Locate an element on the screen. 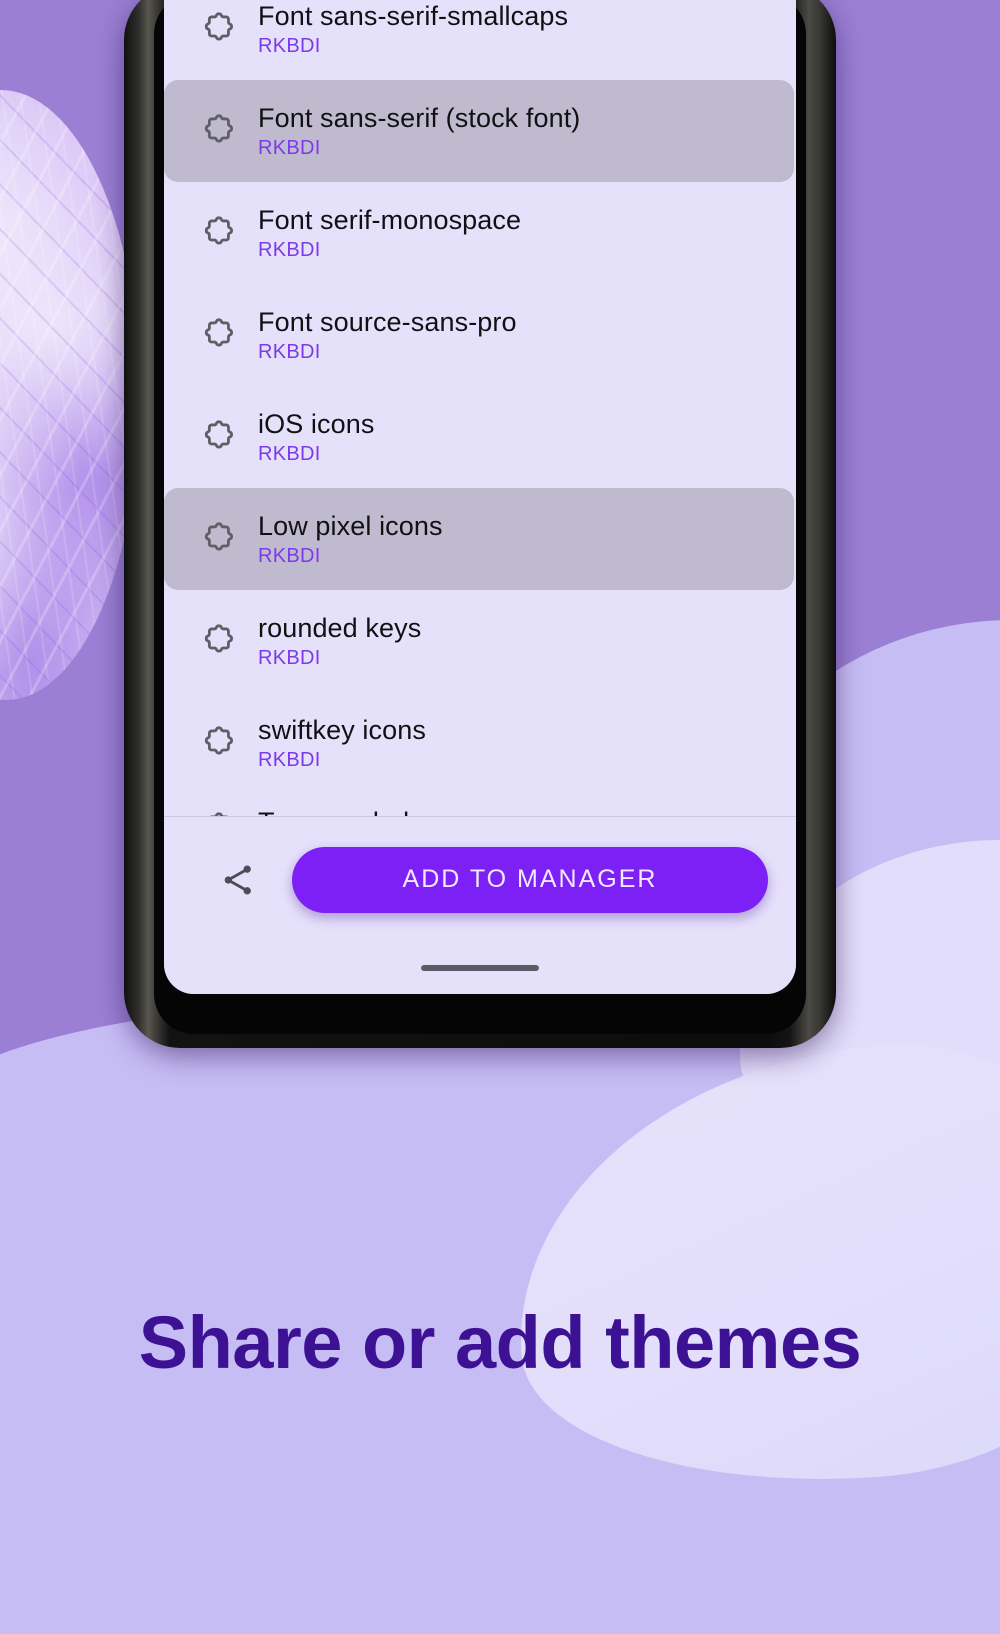 The image size is (1000, 1634). theme-title: Top rounded corners is located at coordinates (383, 812).